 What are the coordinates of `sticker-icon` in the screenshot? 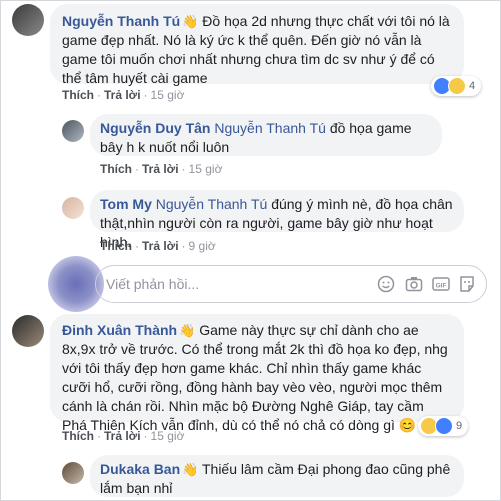 It's located at (467, 284).